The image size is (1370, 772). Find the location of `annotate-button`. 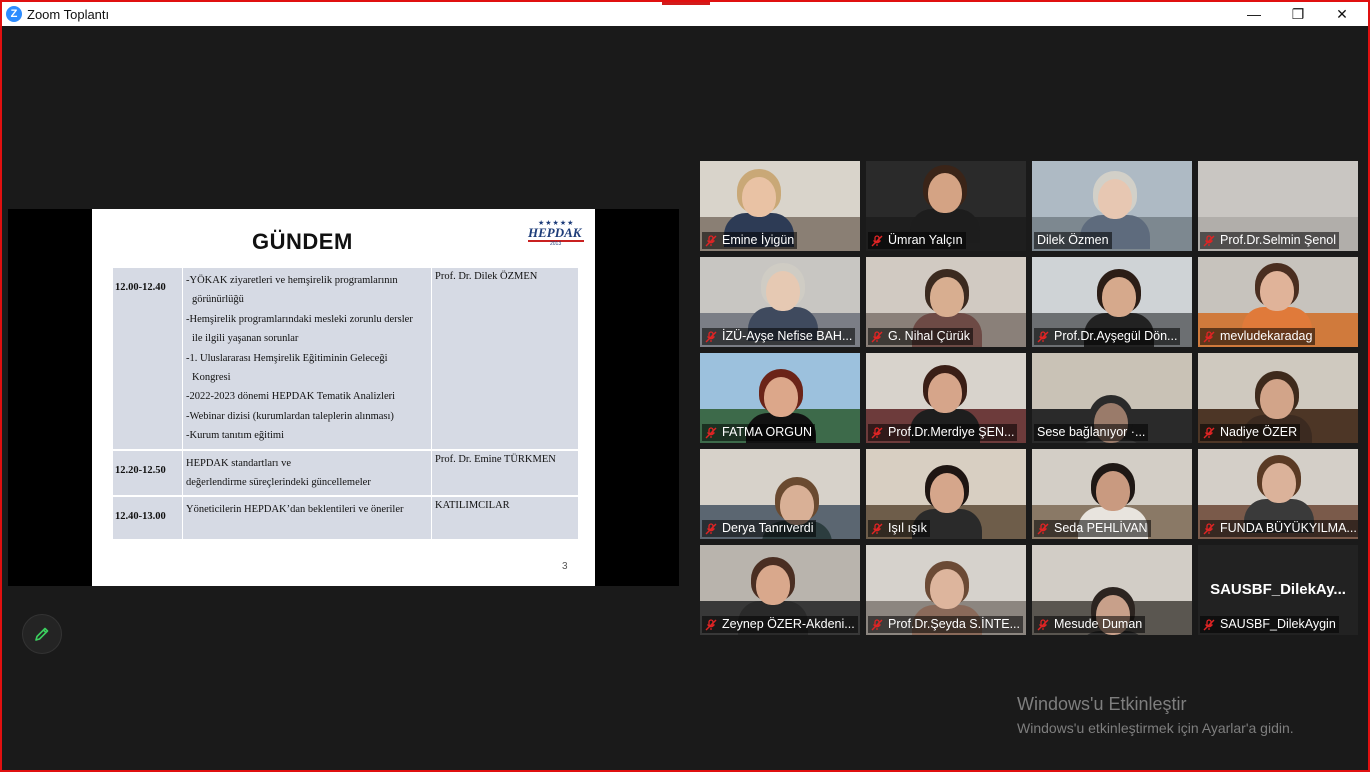

annotate-button is located at coordinates (42, 634).